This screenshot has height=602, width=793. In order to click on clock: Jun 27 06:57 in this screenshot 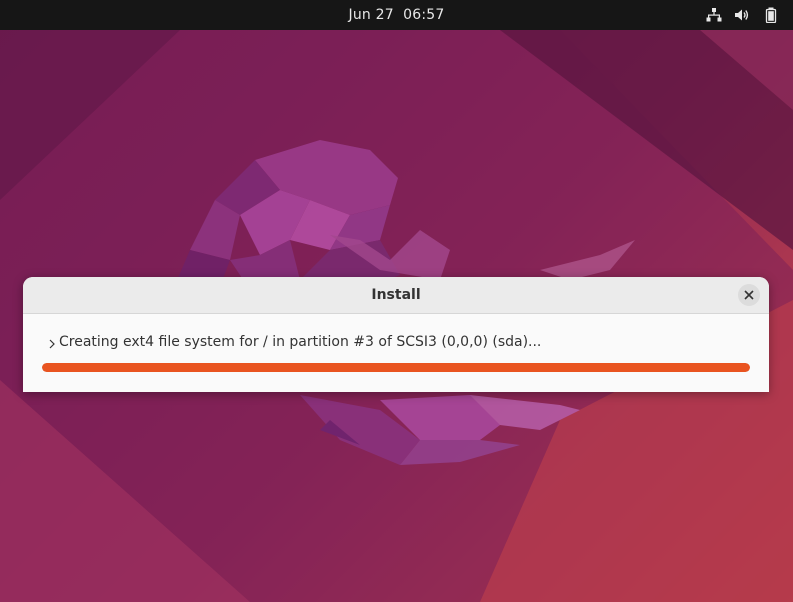, I will do `click(396, 15)`.